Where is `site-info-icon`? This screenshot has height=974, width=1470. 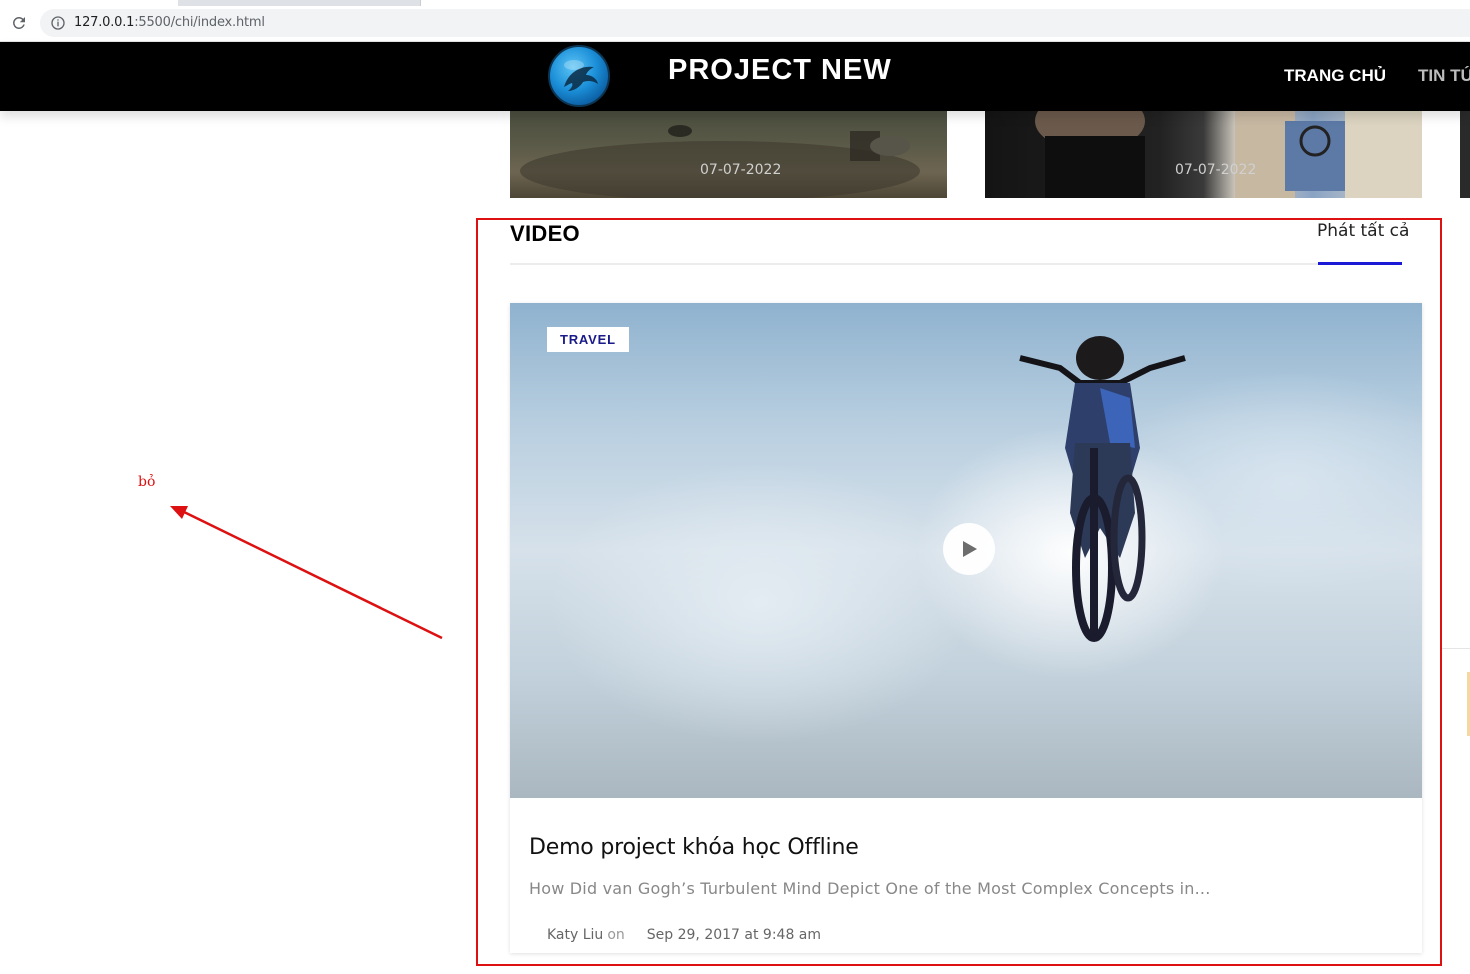 site-info-icon is located at coordinates (58, 23).